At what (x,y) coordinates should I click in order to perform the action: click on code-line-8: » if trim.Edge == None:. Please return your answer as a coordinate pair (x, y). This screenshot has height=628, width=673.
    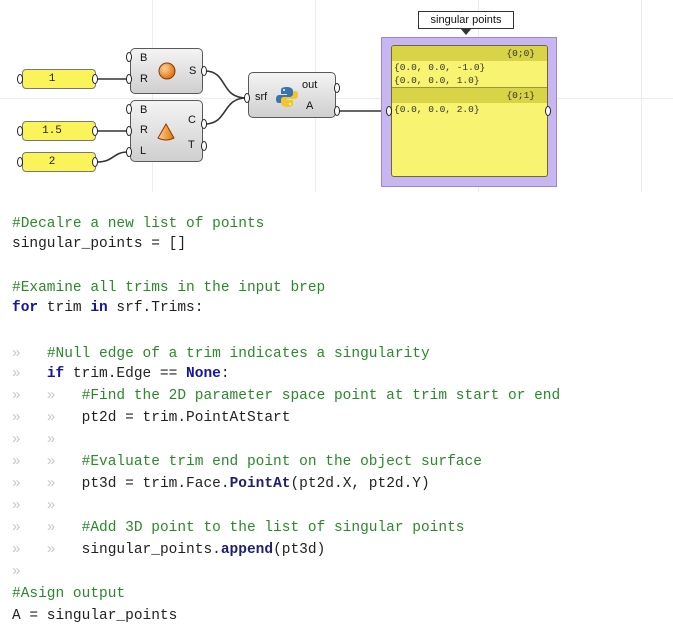
    Looking at the image, I should click on (121, 374).